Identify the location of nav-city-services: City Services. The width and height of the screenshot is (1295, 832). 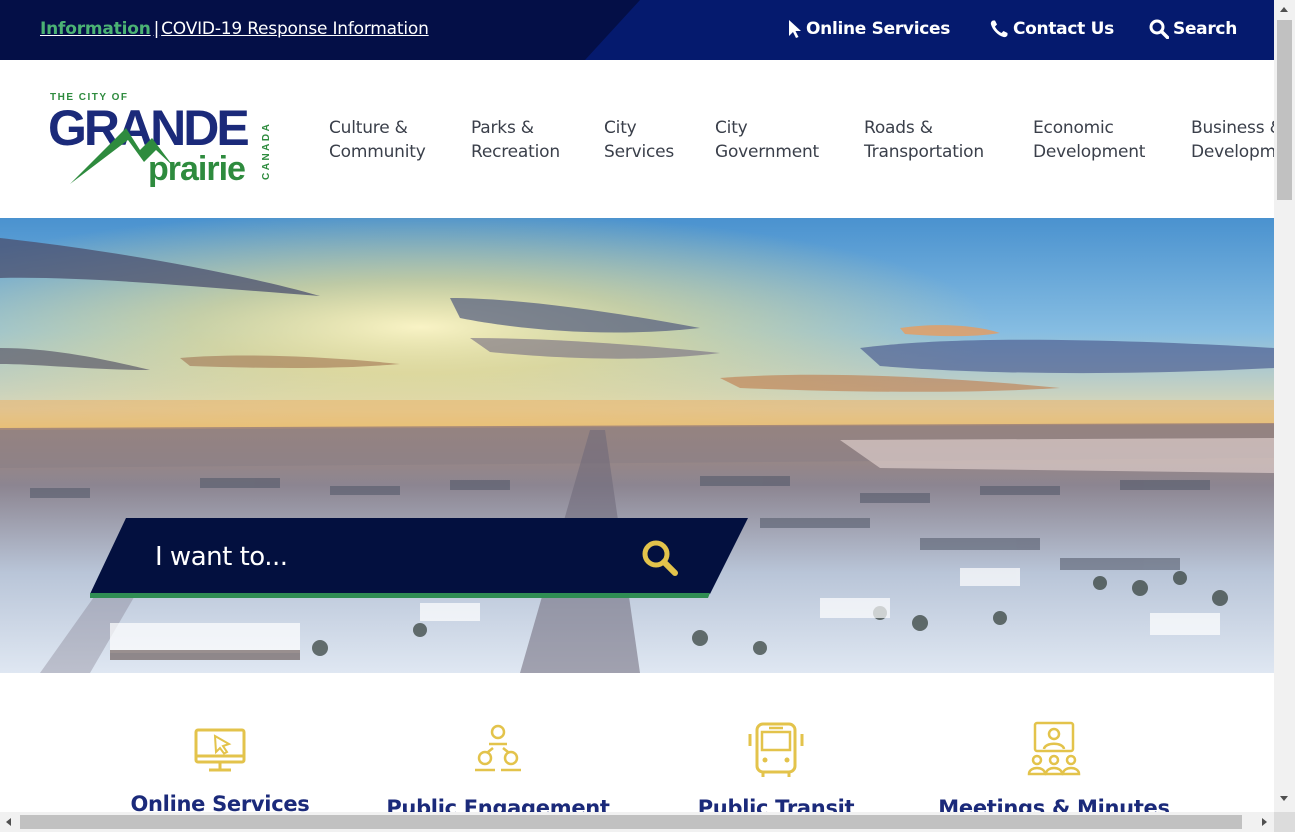
(639, 140).